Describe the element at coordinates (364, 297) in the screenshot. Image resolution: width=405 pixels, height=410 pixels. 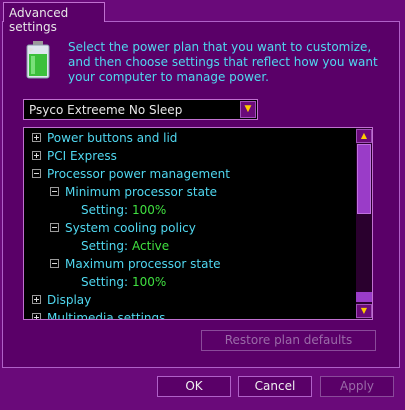
I see `scroll-track-marker` at that location.